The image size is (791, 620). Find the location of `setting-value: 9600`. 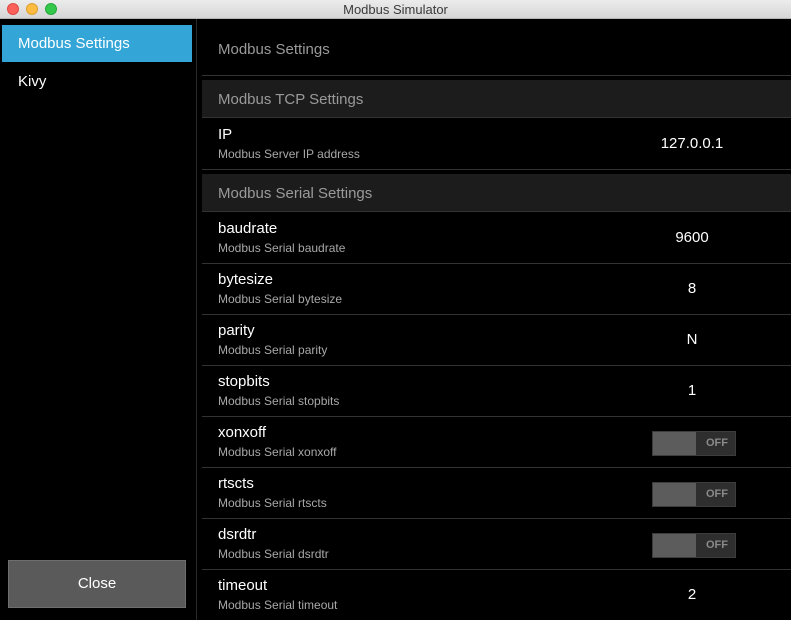

setting-value: 9600 is located at coordinates (692, 237).